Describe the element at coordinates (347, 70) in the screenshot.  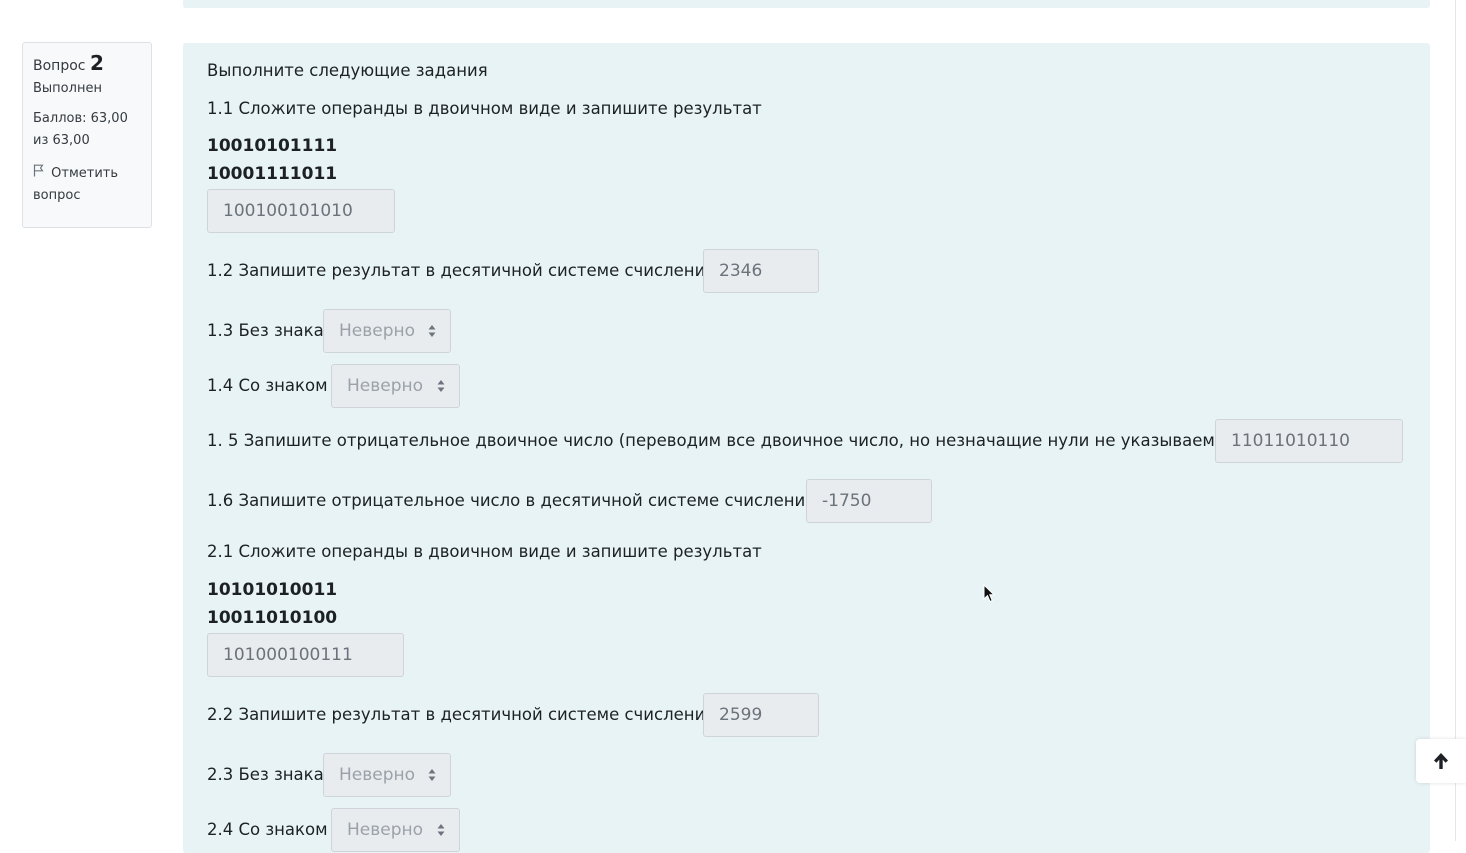
I see `question-intro: Выполните следующие задания` at that location.